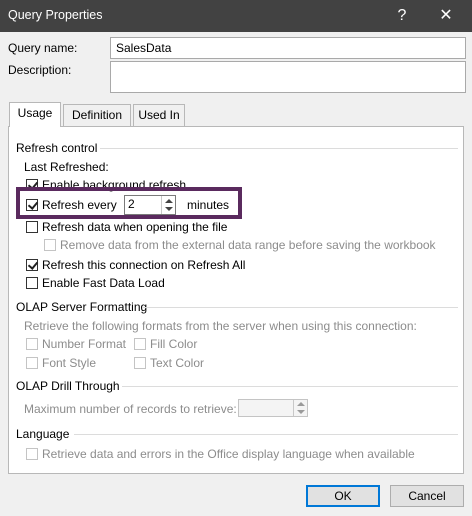 The width and height of the screenshot is (472, 516). I want to click on spinner-down-icon, so click(301, 412).